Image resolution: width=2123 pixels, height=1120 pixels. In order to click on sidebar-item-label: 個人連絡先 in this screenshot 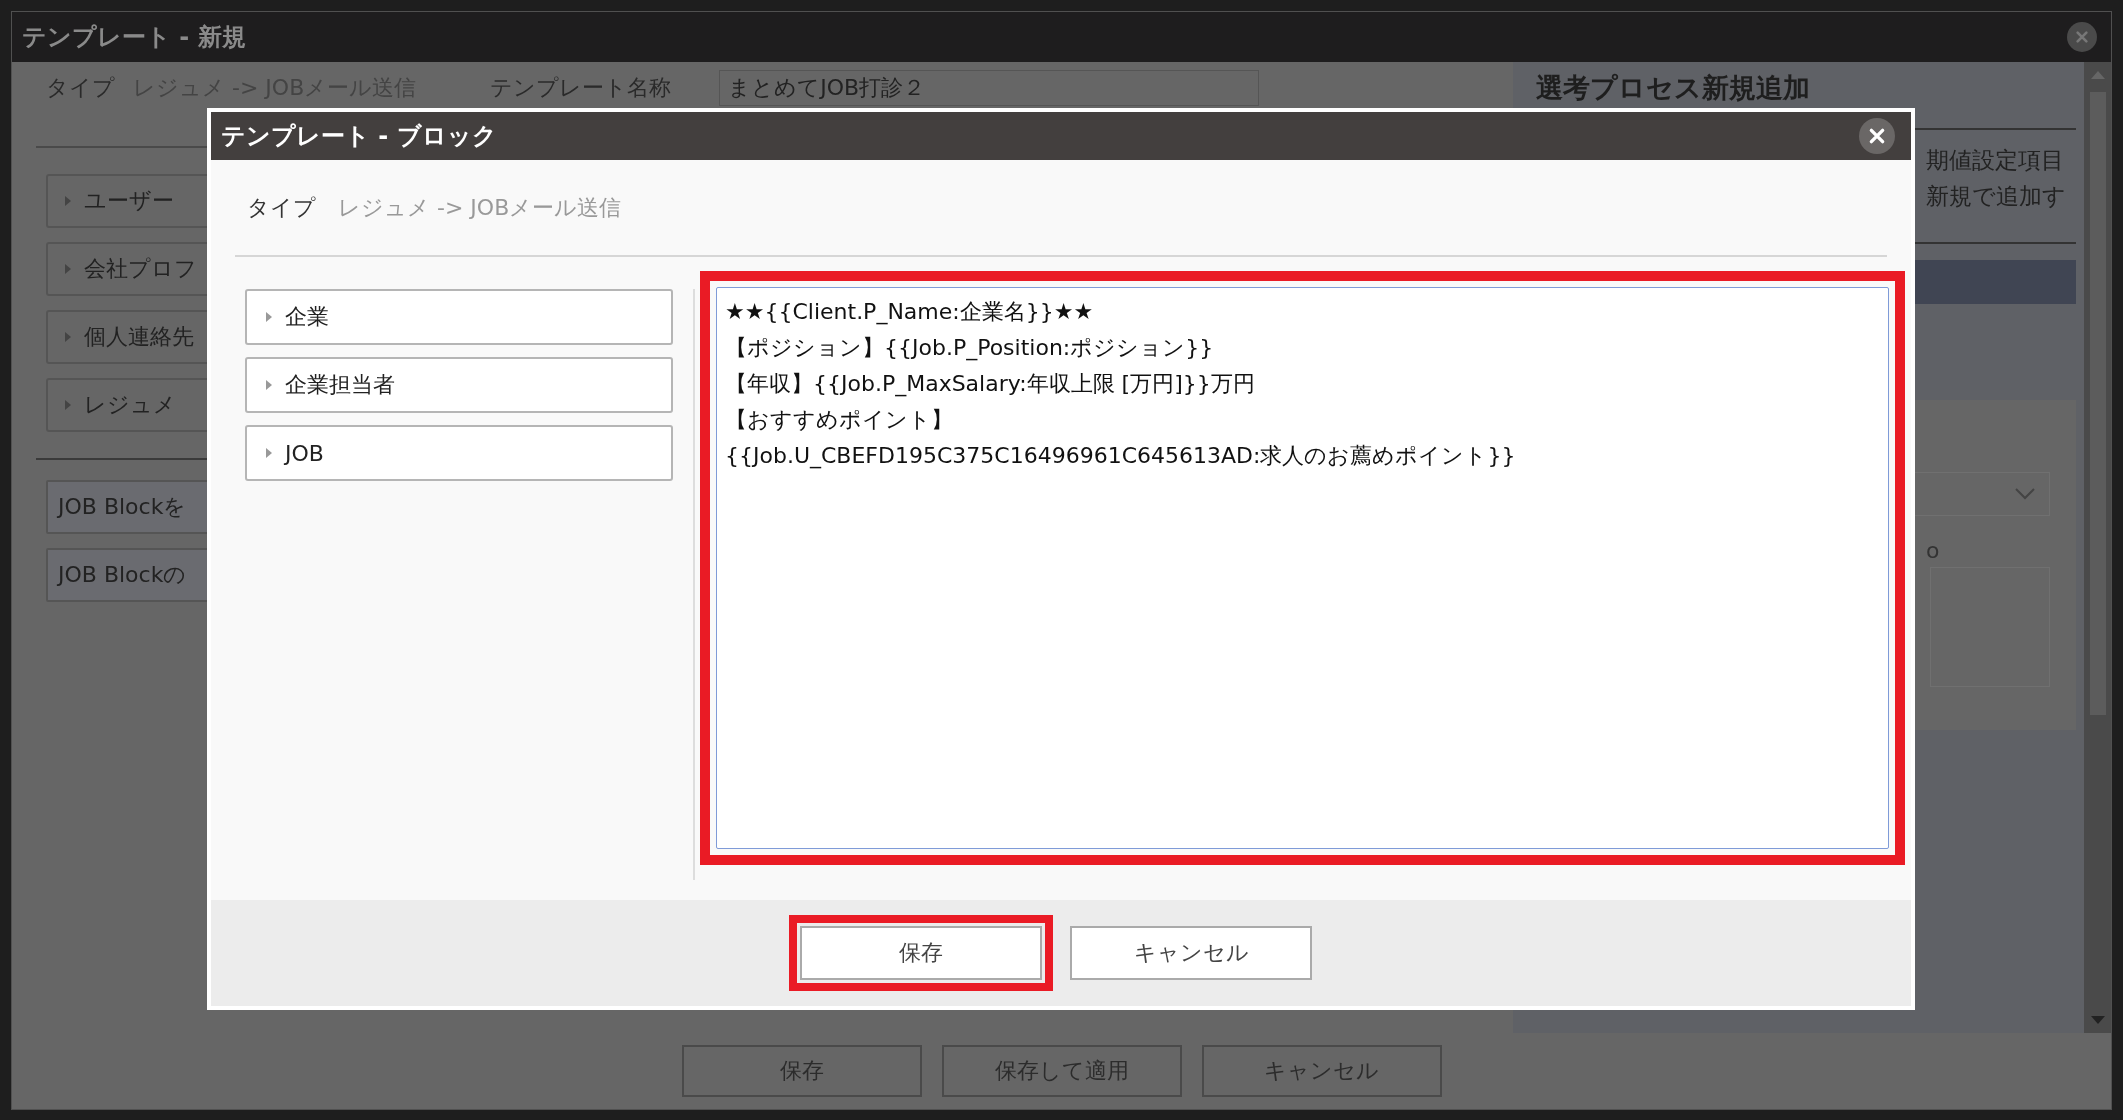, I will do `click(139, 337)`.